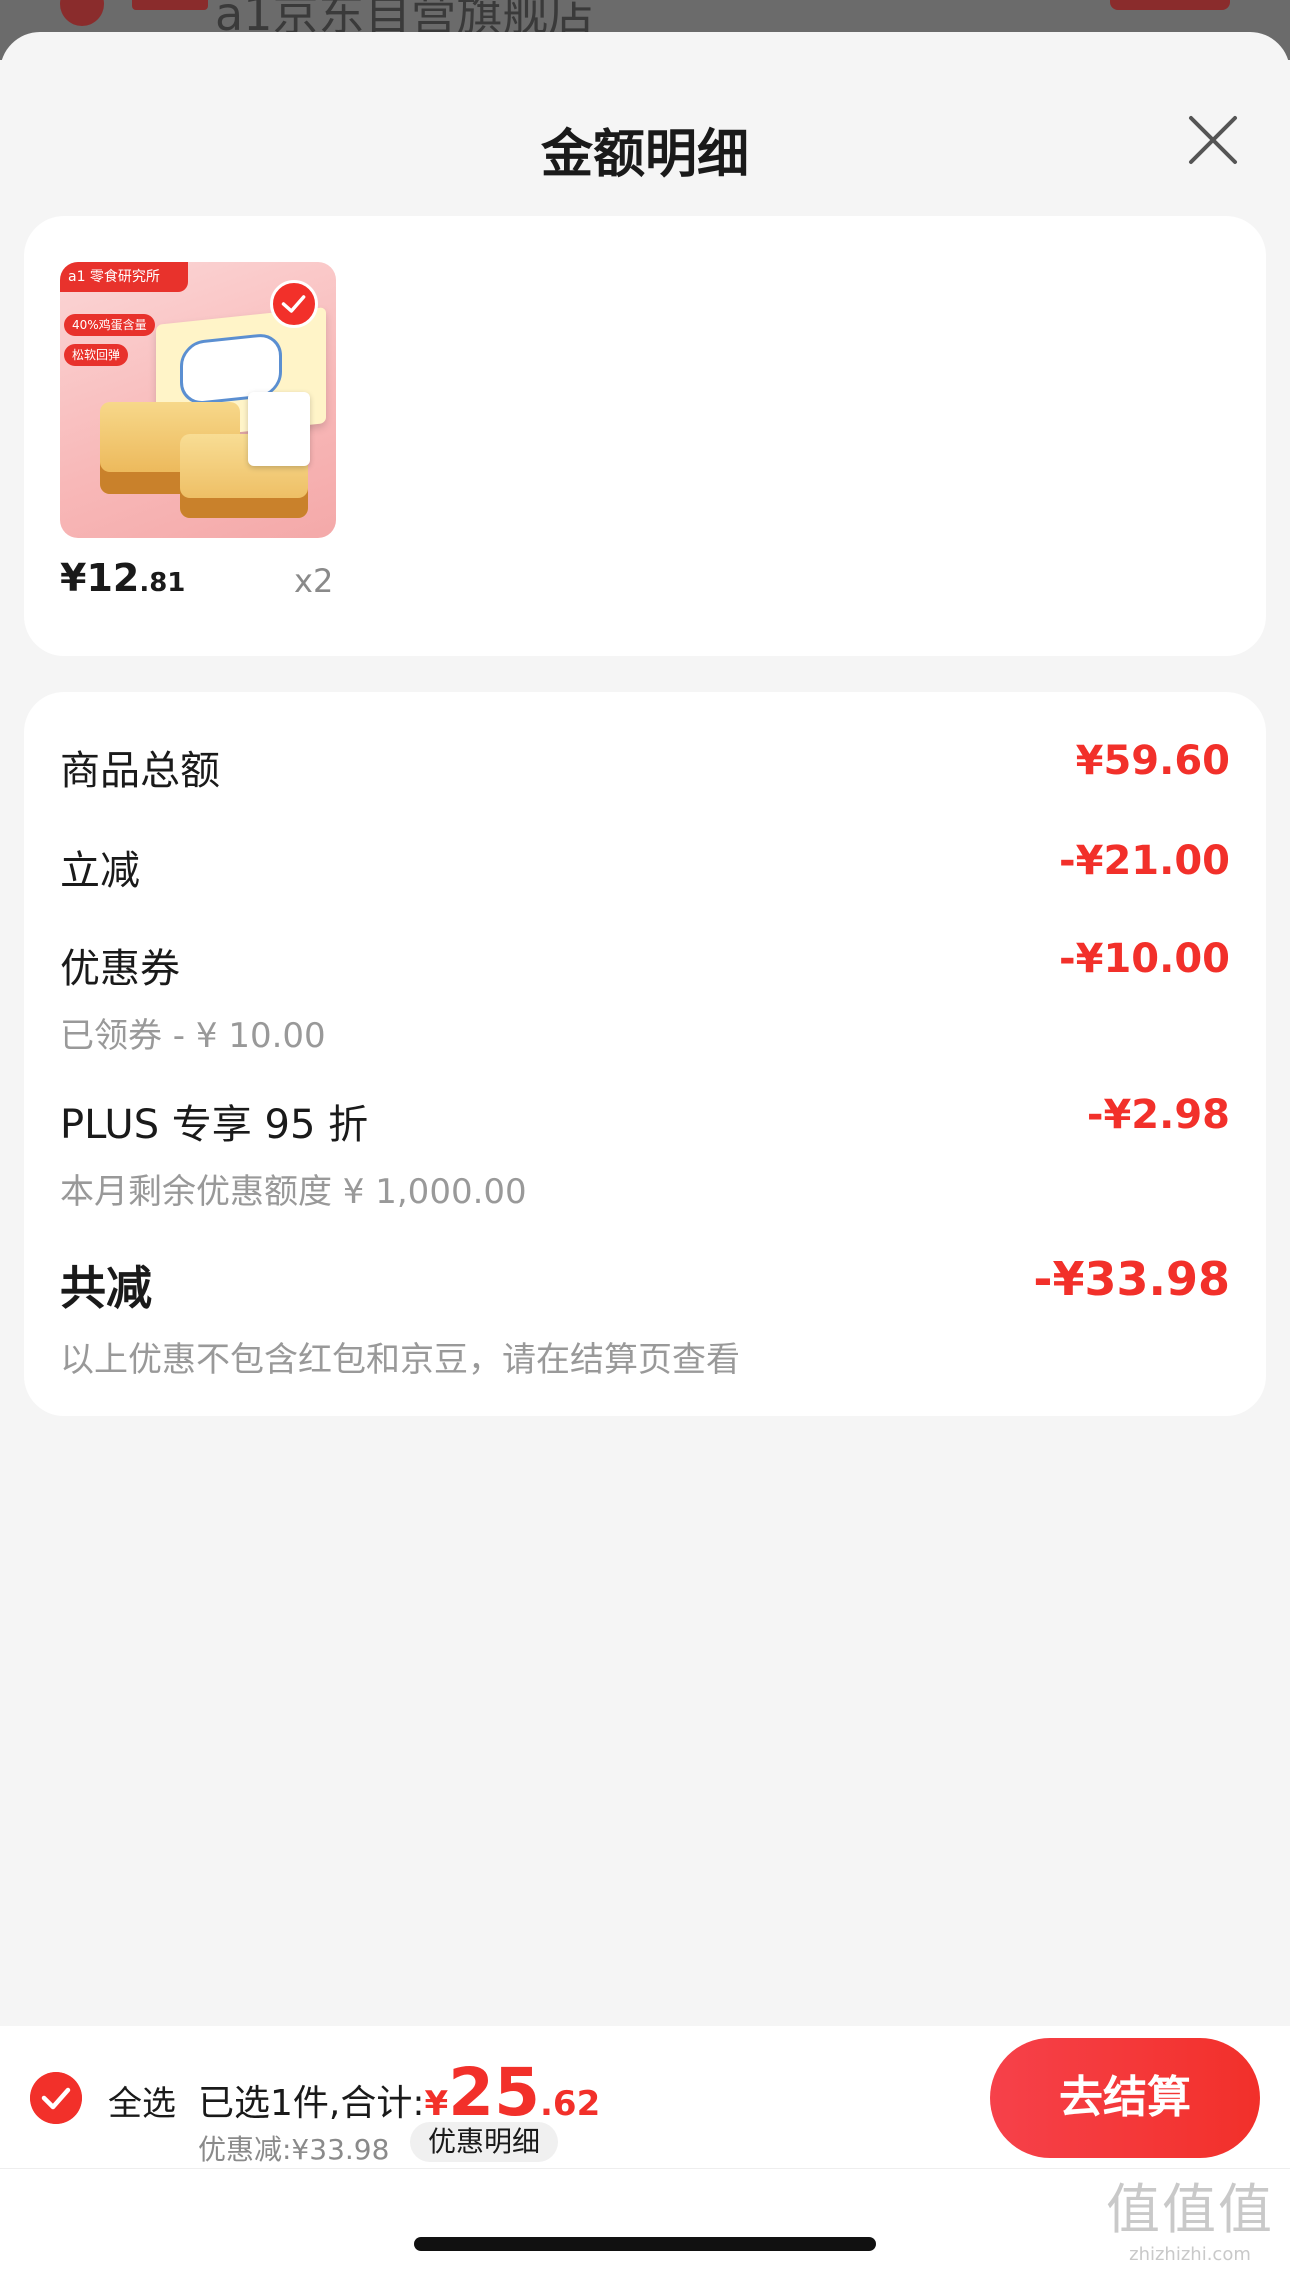 The height and width of the screenshot is (2273, 1290). What do you see at coordinates (113, 578) in the screenshot?
I see `price-integer: 12` at bounding box center [113, 578].